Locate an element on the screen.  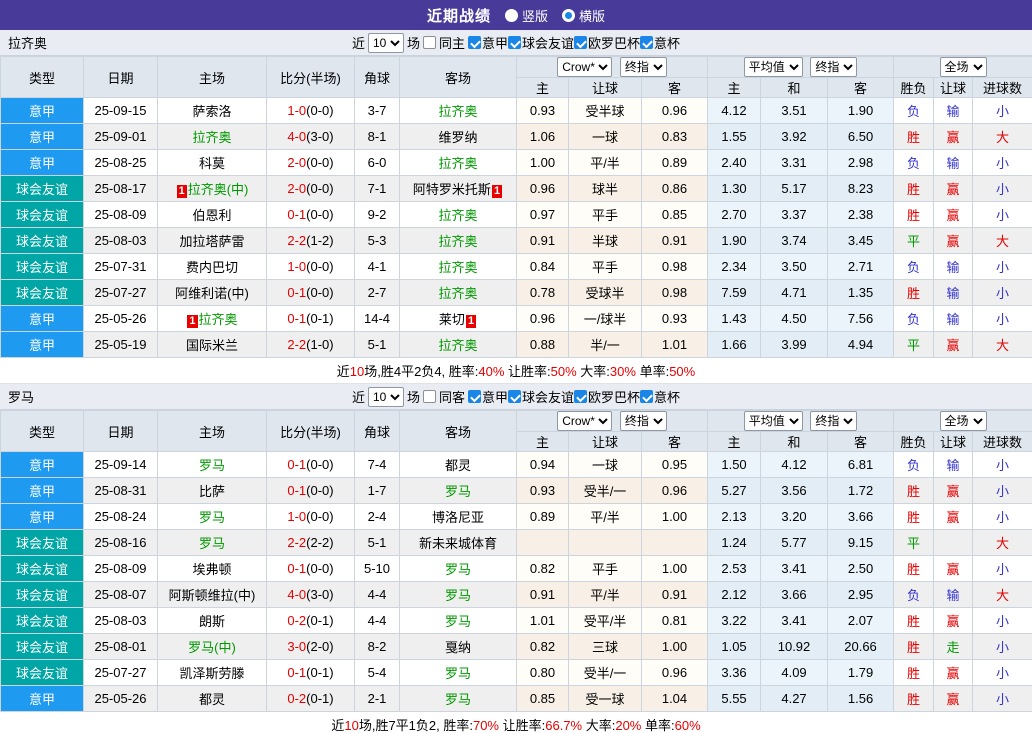
home-team-link: 比萨 is located at coordinates (212, 491).